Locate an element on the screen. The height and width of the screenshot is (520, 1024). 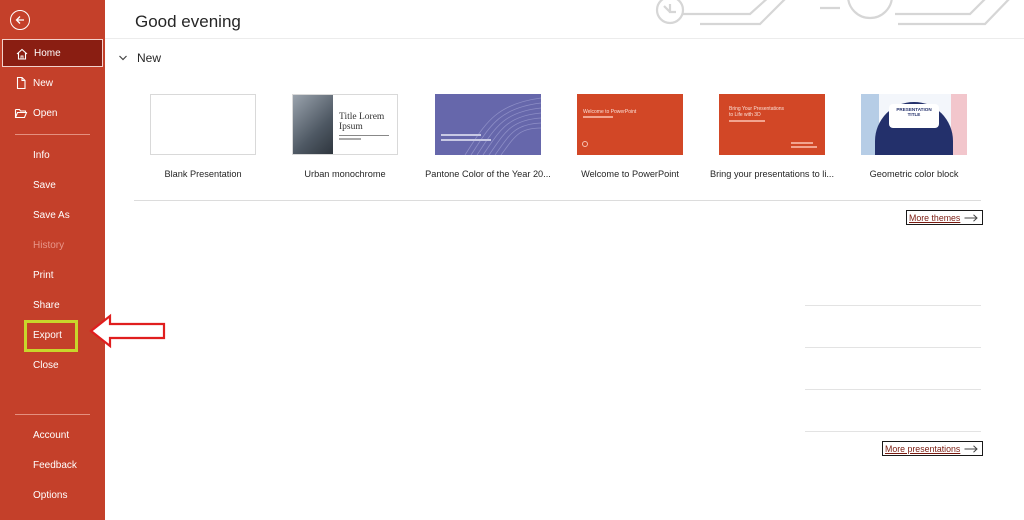
template-thumbnail: Welcome to PowerPoint is located at coordinates (630, 124).